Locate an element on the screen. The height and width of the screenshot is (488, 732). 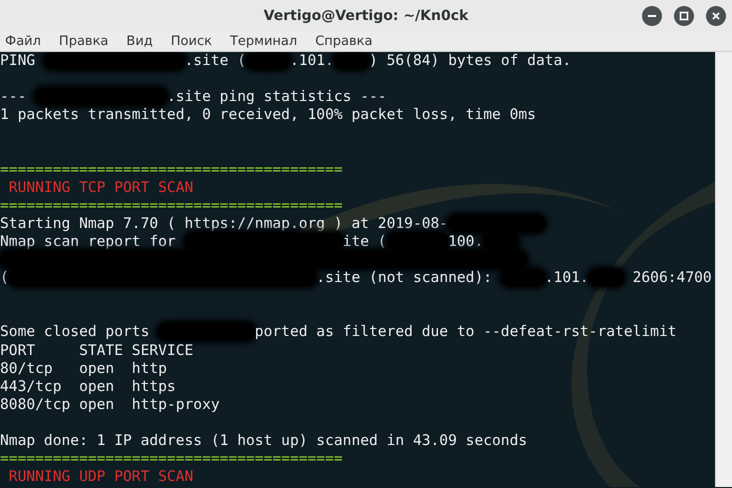
menu-item: Справка is located at coordinates (344, 41).